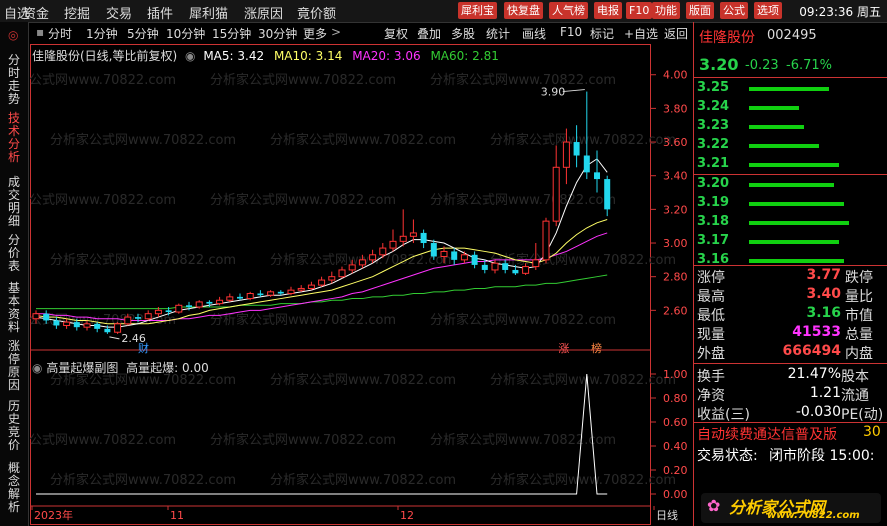 This screenshot has width=887, height=526. I want to click on tab-trade-detail: 成交明细, so click(15, 202).